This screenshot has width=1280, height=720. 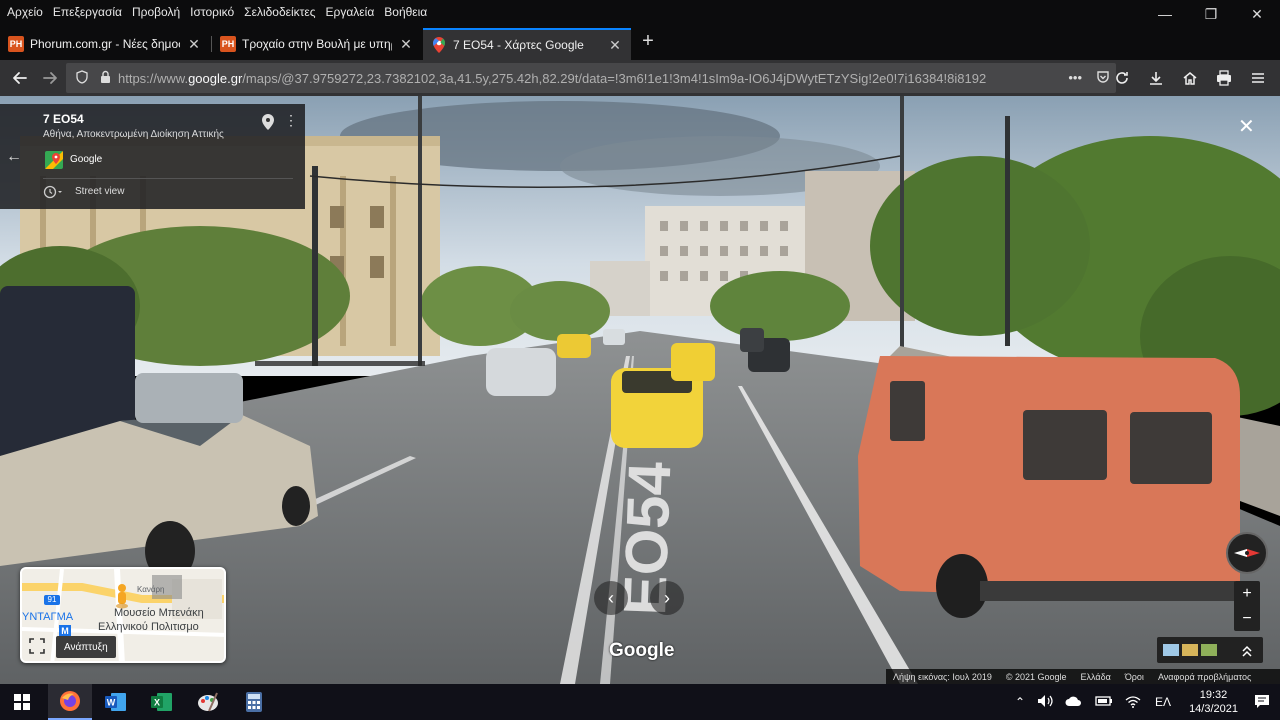 What do you see at coordinates (1258, 78) in the screenshot?
I see `hamburger-menu-icon` at bounding box center [1258, 78].